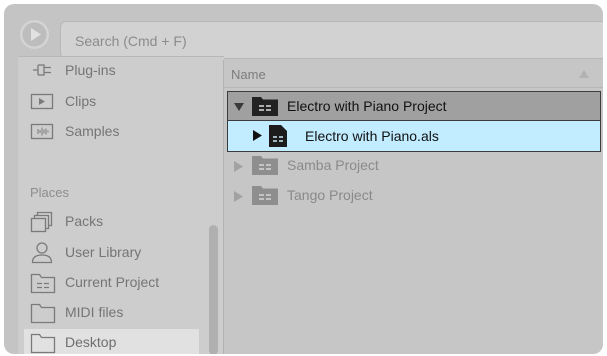  I want to click on sidebar-item-desktop: Desktop, so click(111, 341).